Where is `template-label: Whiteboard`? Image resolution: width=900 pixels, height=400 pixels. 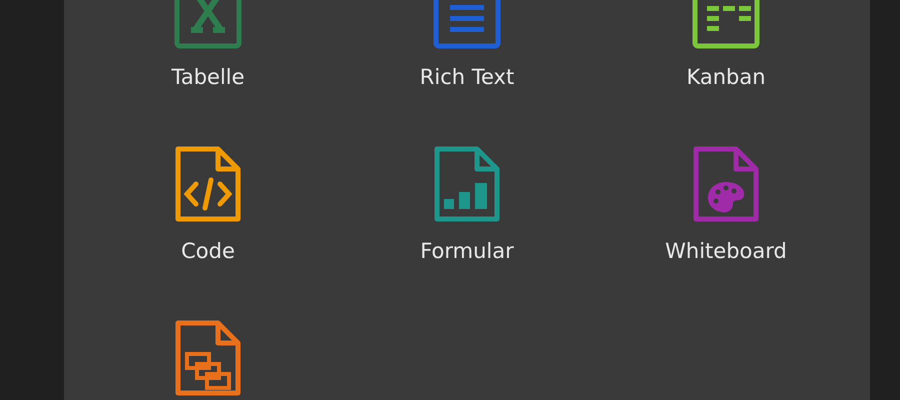
template-label: Whiteboard is located at coordinates (726, 251).